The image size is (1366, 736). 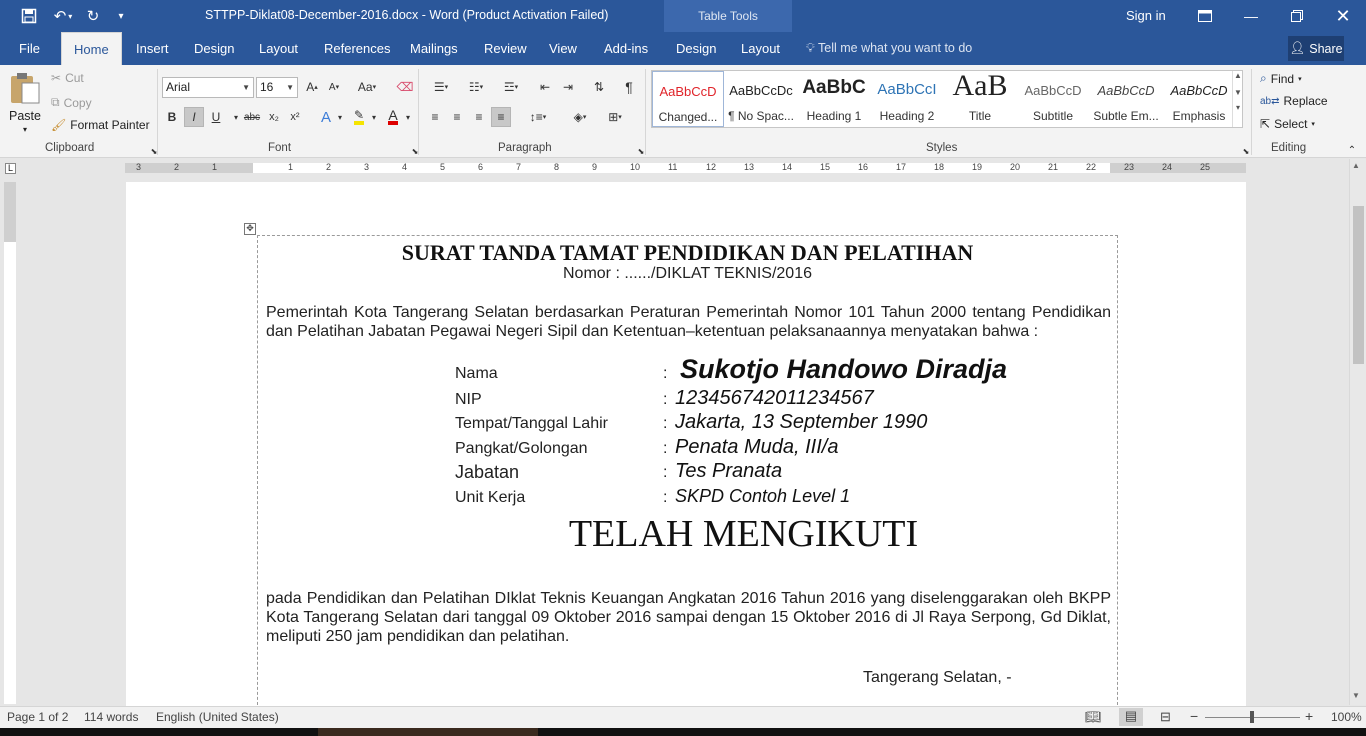 I want to click on clipboard-launcher-icon: ⬊, so click(x=154, y=151).